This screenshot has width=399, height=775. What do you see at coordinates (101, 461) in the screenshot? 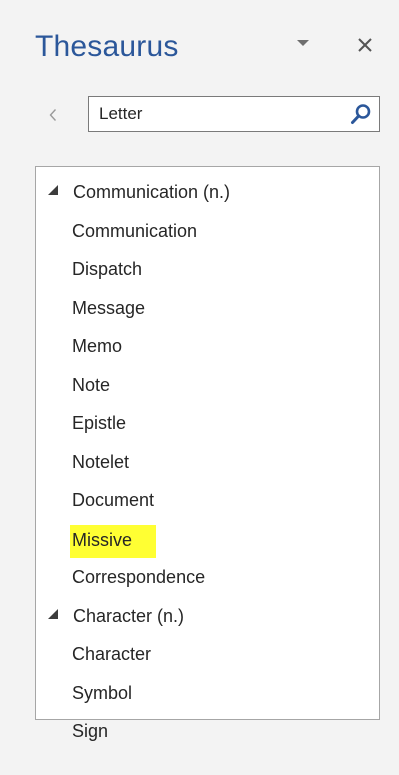
I see `synonym-label: Notelet` at bounding box center [101, 461].